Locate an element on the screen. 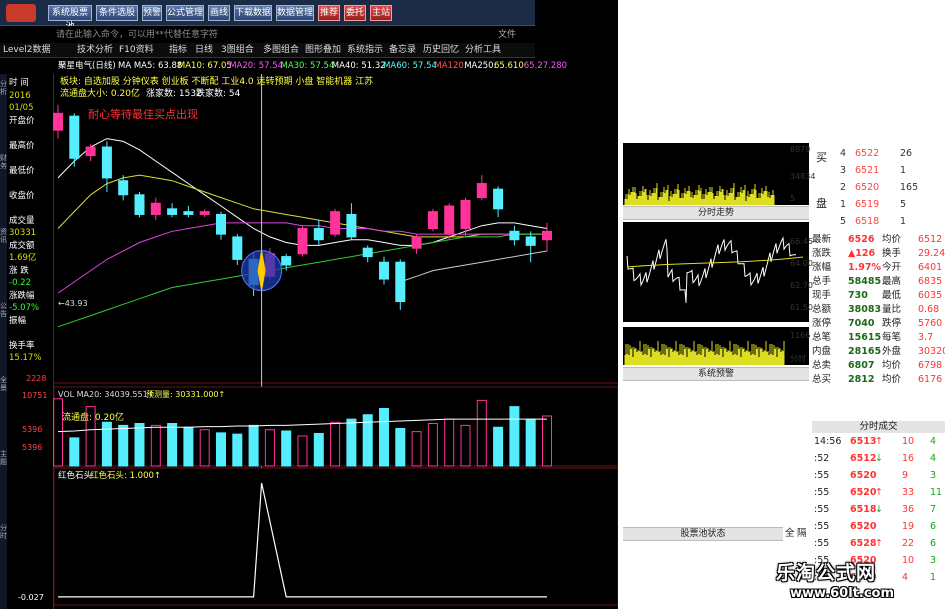 The image size is (945, 609). book-level-1: 3 is located at coordinates (843, 170).